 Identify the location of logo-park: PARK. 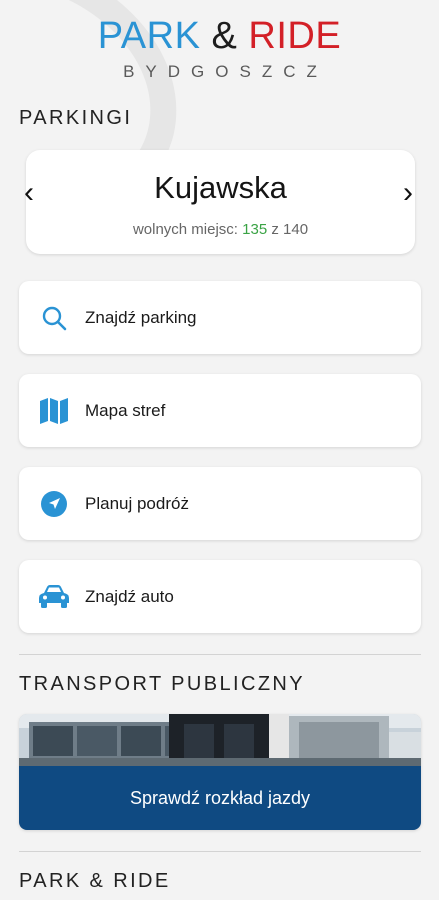
(149, 36).